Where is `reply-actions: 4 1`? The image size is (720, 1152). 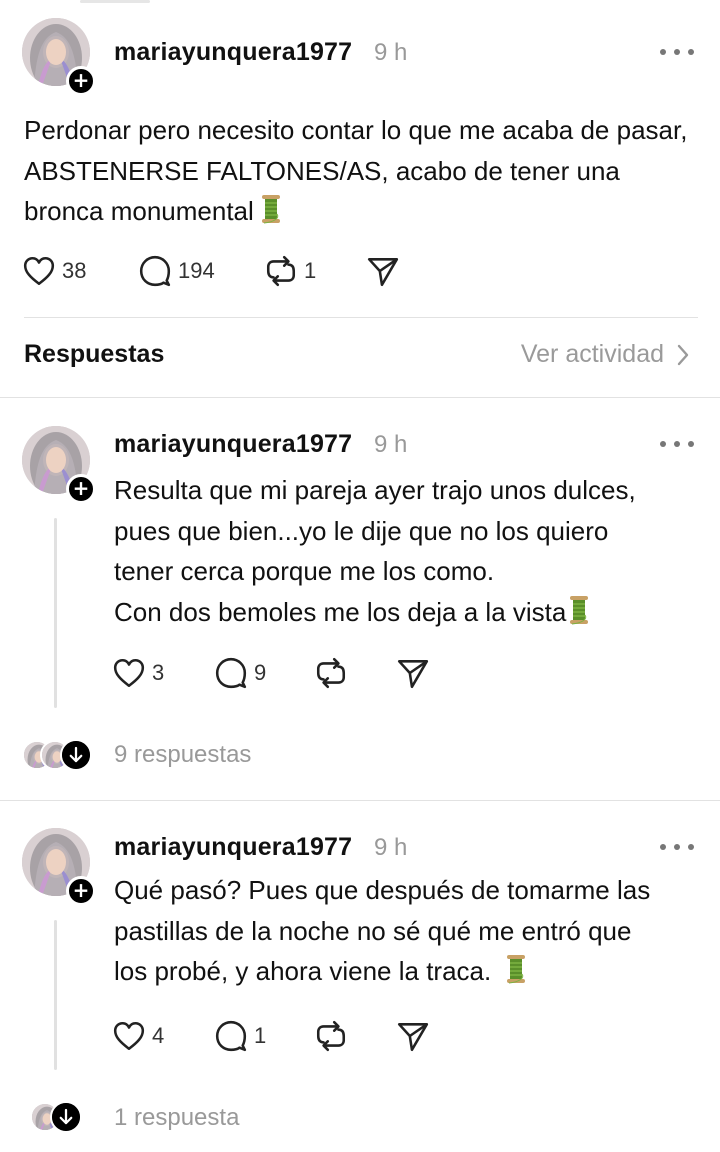
reply-actions: 4 1 is located at coordinates (282, 1037).